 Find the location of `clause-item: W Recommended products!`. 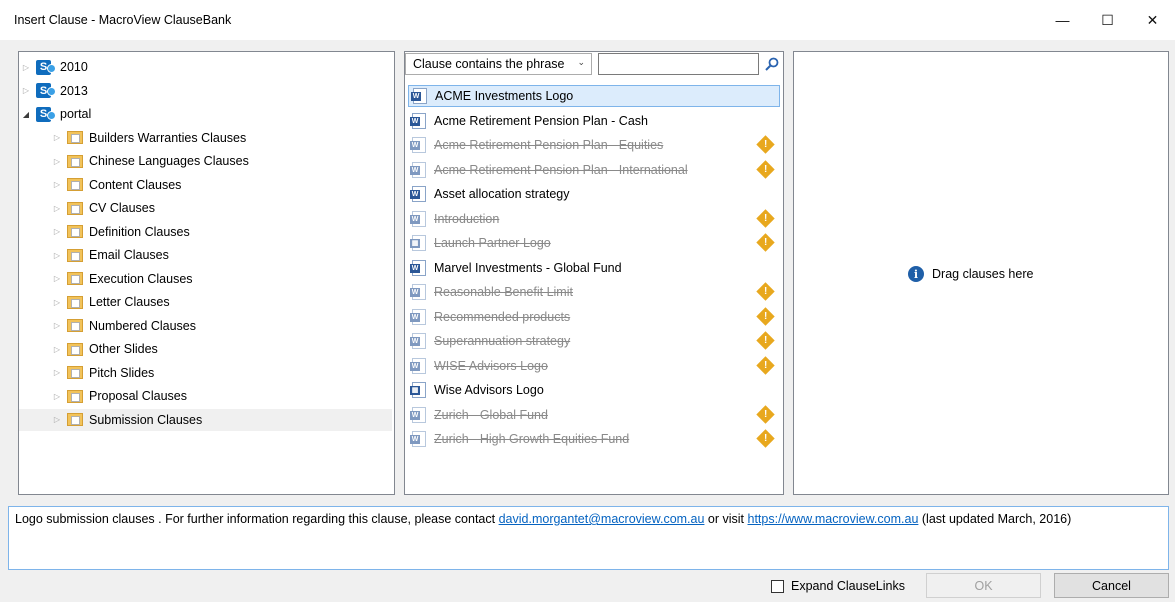

clause-item: W Recommended products! is located at coordinates (594, 317).